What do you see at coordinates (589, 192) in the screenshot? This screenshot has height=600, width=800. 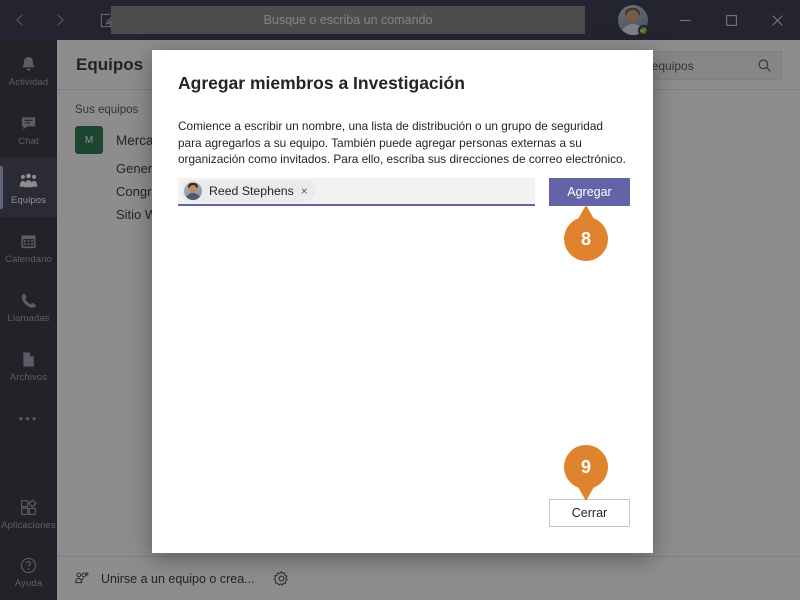 I see `add-button: Agregar` at bounding box center [589, 192].